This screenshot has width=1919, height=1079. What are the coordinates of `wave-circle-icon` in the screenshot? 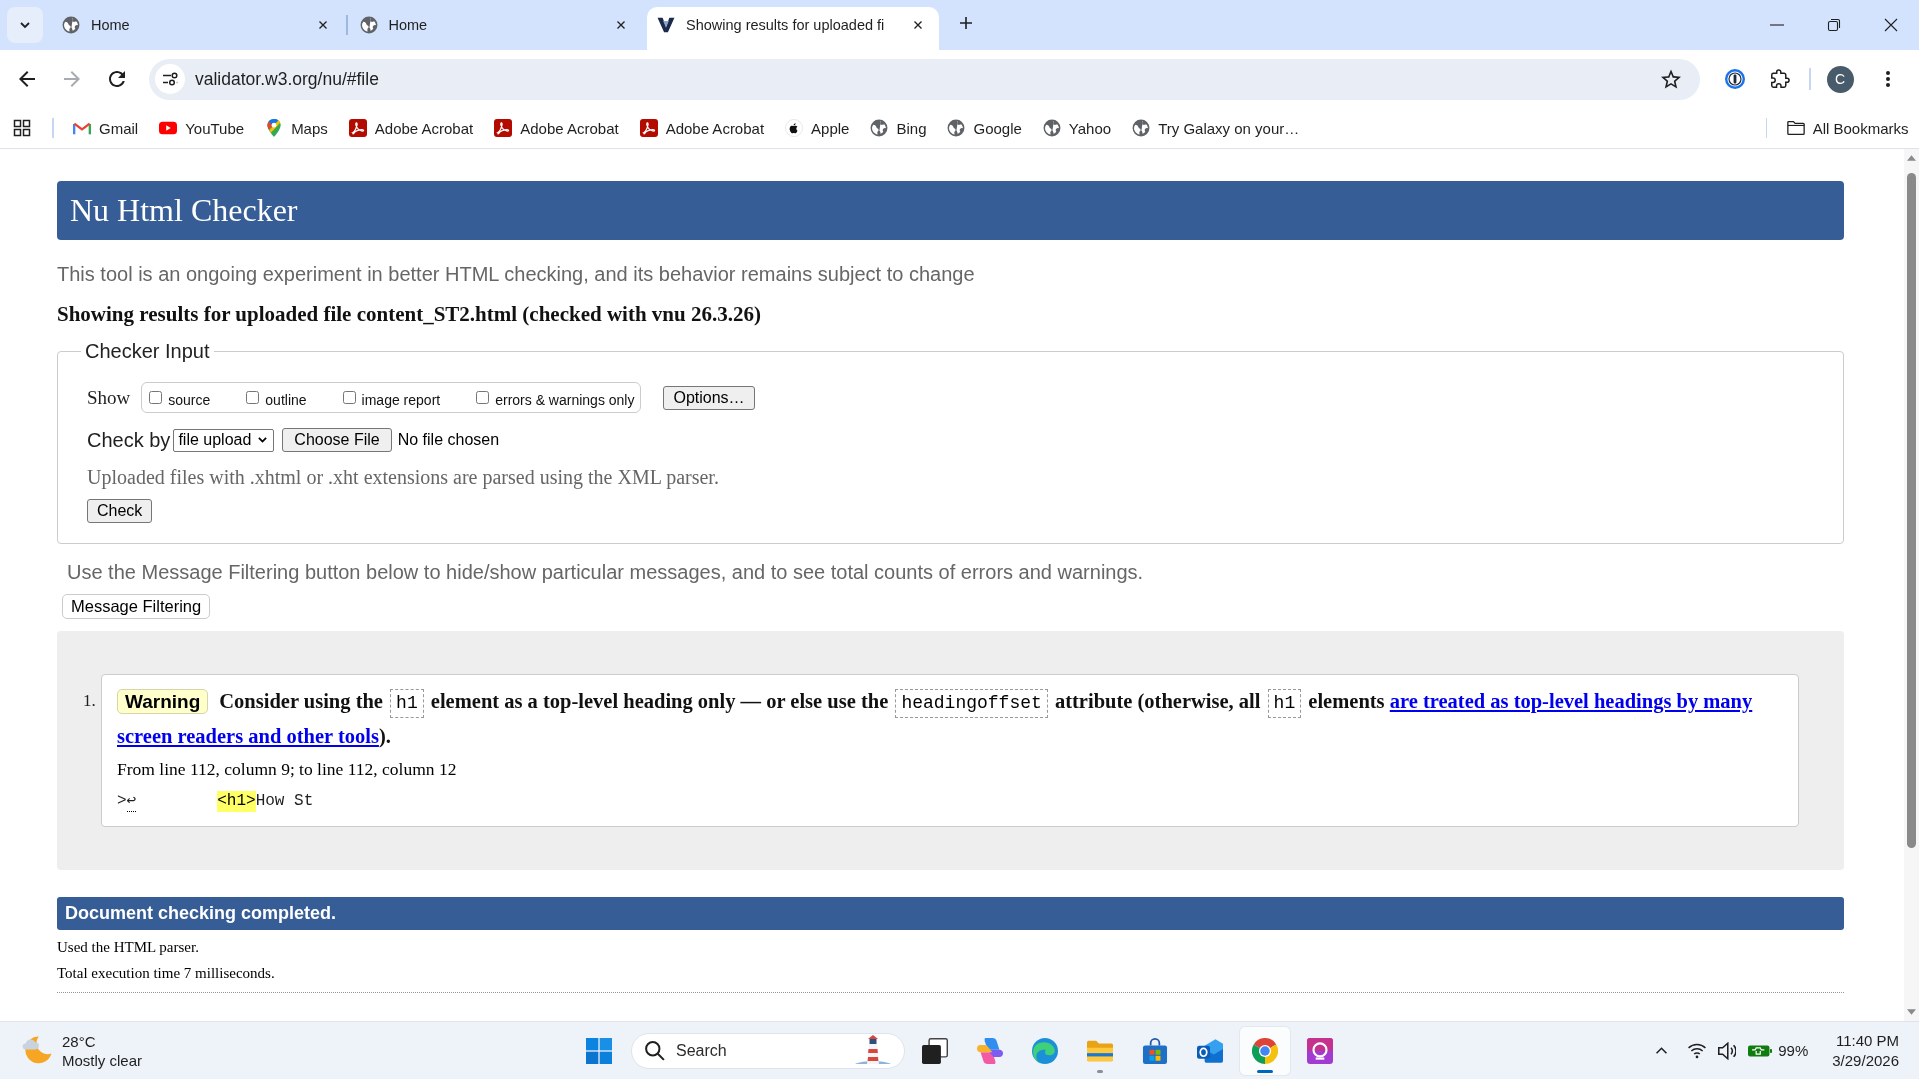 It's located at (1045, 1050).